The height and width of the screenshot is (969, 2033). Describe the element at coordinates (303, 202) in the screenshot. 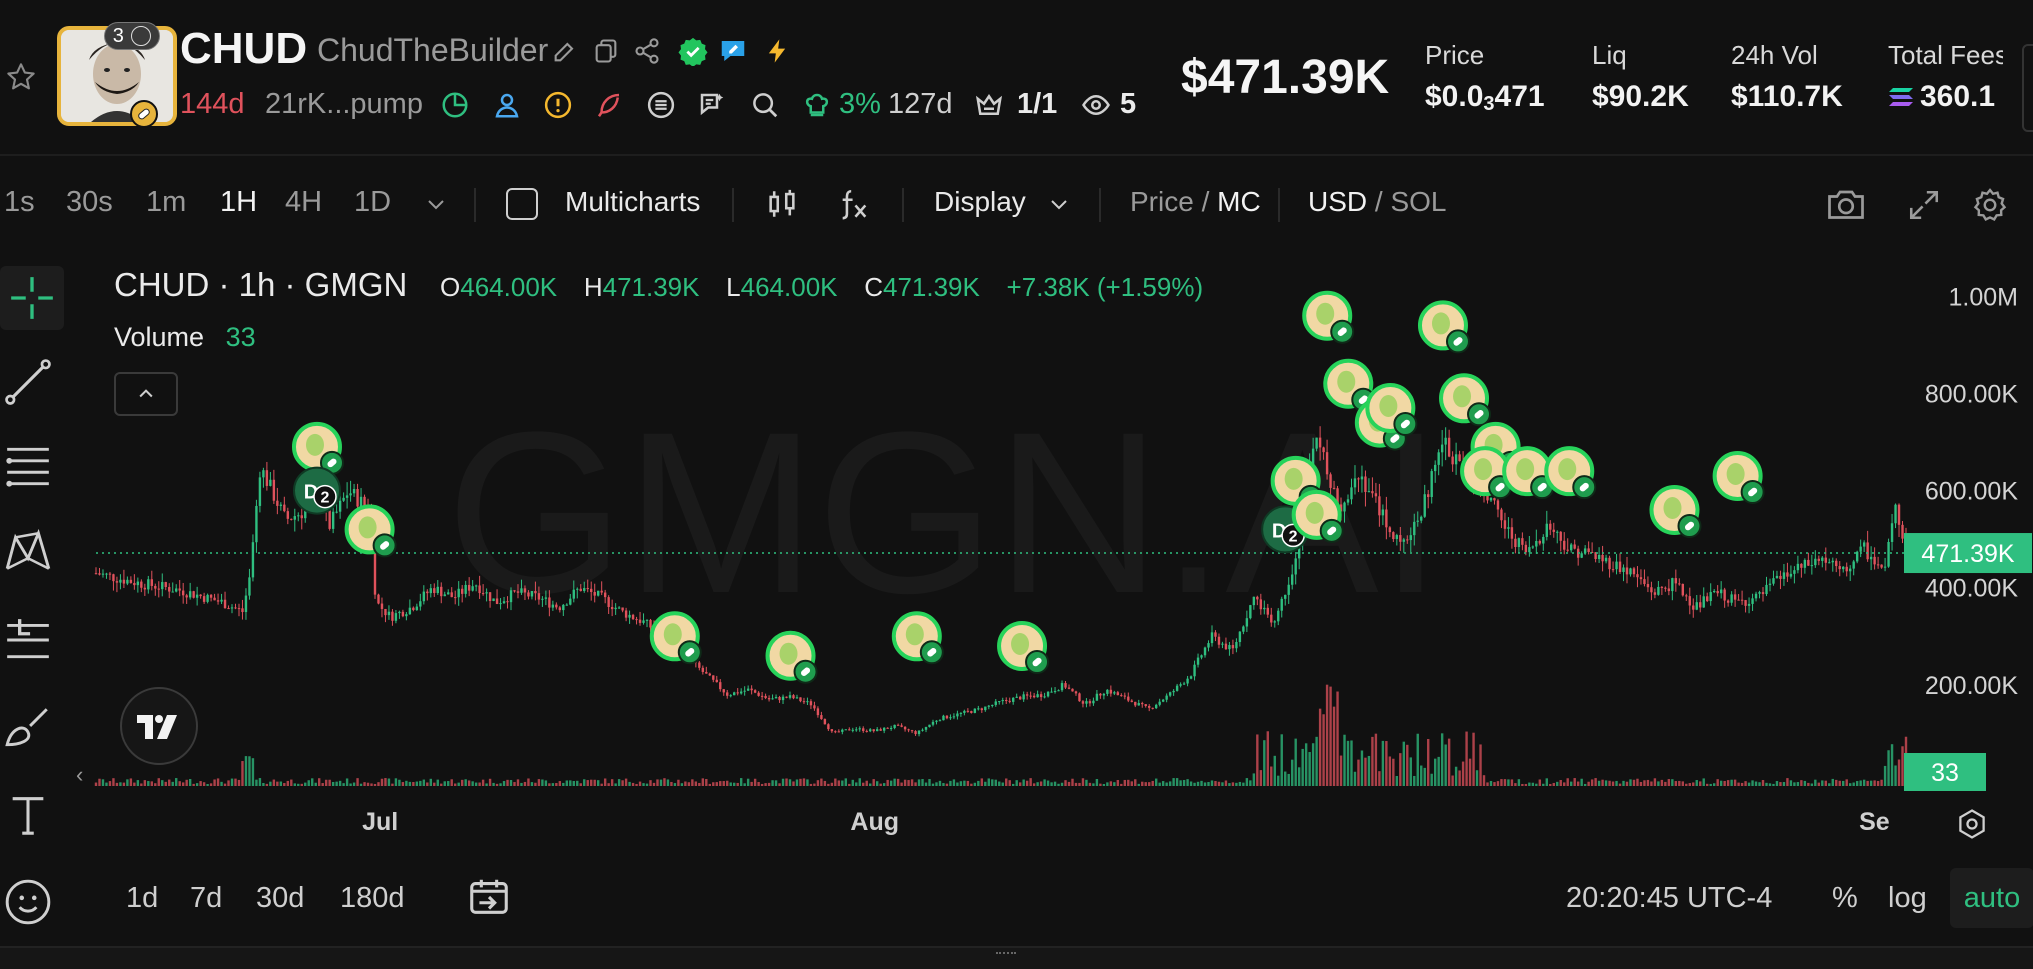

I see `timeframe-4h: 4H` at that location.